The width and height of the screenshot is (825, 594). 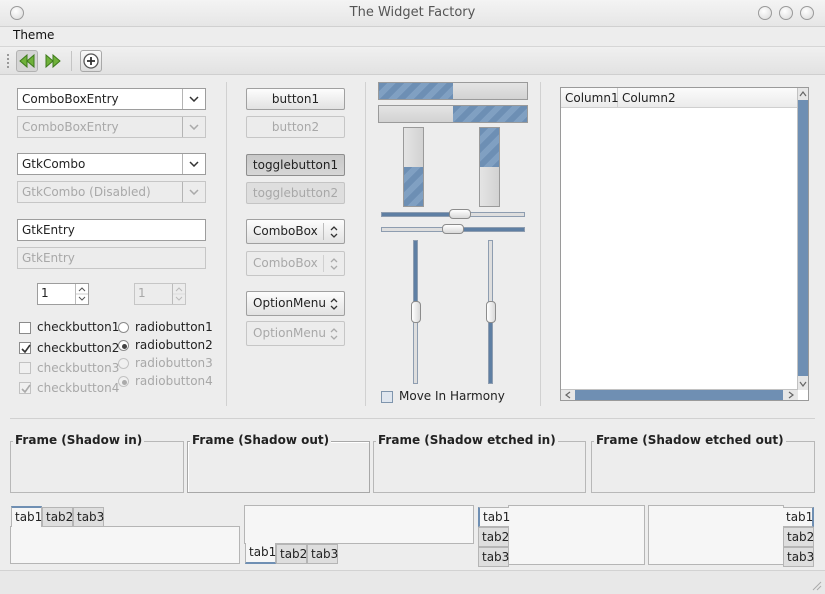 I want to click on radiobutton4-circle, so click(x=123, y=381).